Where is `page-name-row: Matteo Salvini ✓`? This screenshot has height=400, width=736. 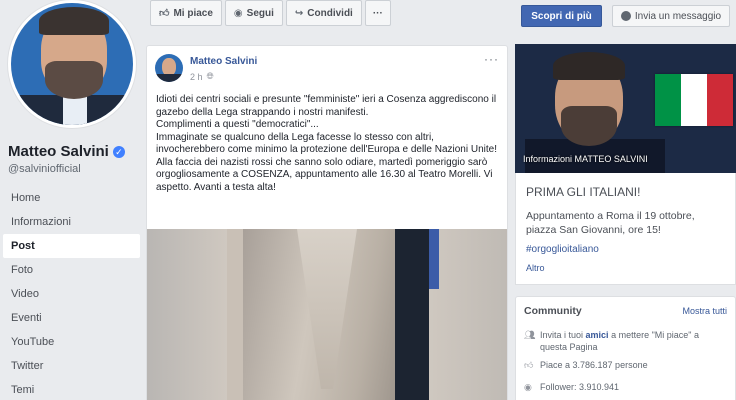 page-name-row: Matteo Salvini ✓ is located at coordinates (66, 151).